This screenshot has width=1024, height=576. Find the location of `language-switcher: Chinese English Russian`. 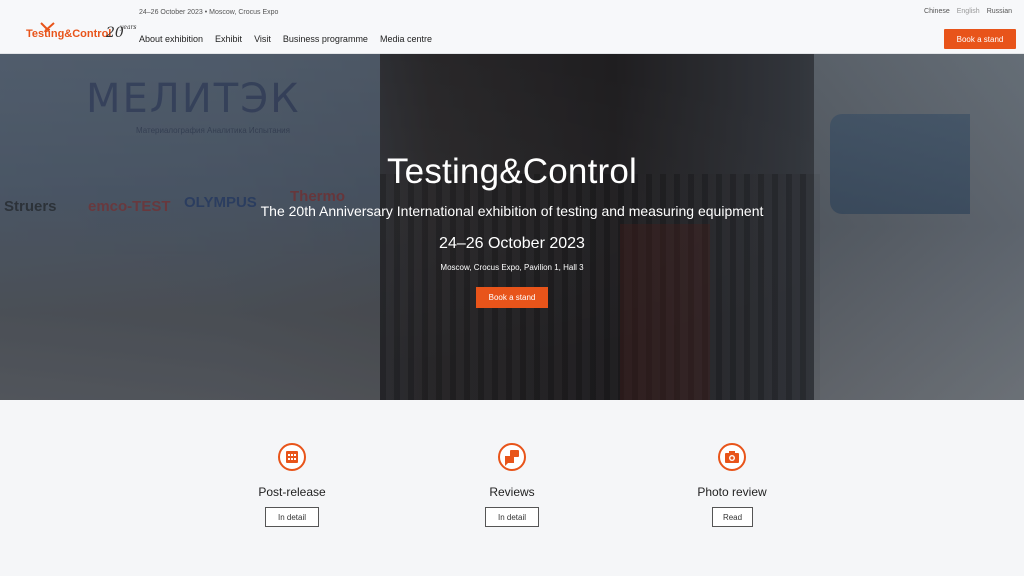

language-switcher: Chinese English Russian is located at coordinates (968, 11).